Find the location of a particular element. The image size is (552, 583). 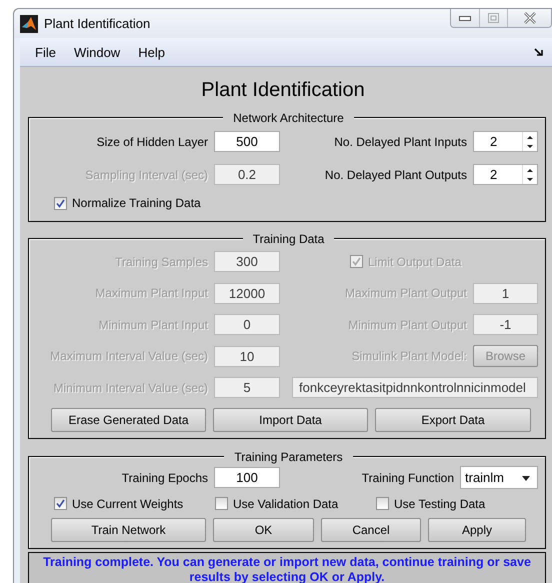

action-button: OK is located at coordinates (263, 530).